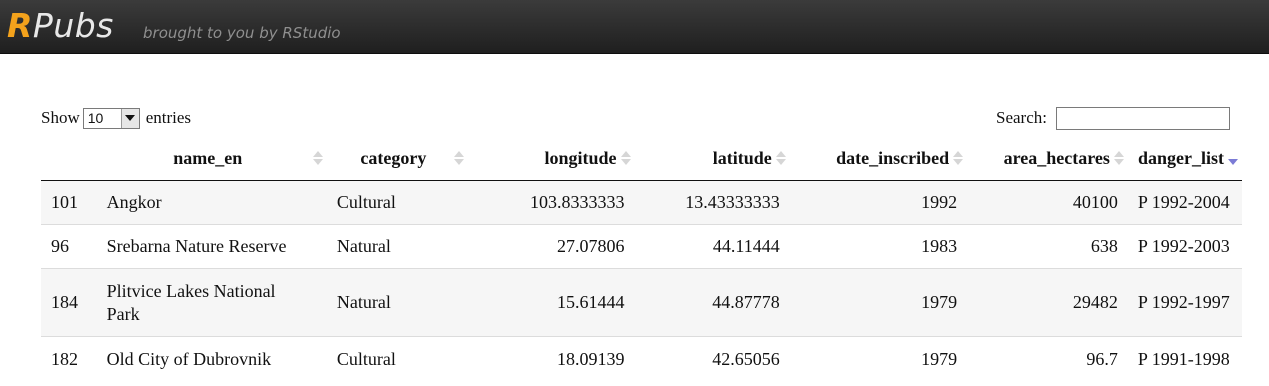  I want to click on column-header-label: category, so click(393, 157).